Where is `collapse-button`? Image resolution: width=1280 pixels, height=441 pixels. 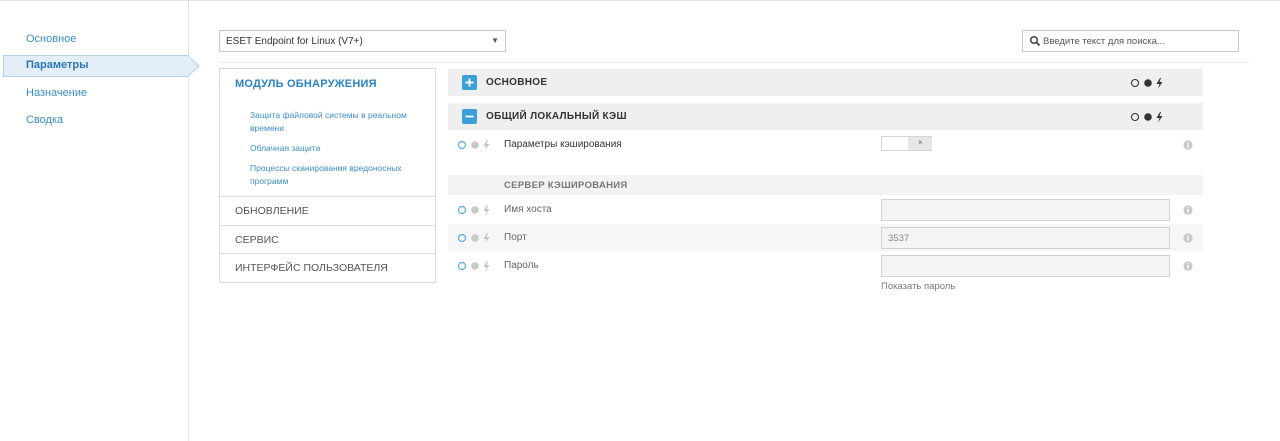 collapse-button is located at coordinates (469, 116).